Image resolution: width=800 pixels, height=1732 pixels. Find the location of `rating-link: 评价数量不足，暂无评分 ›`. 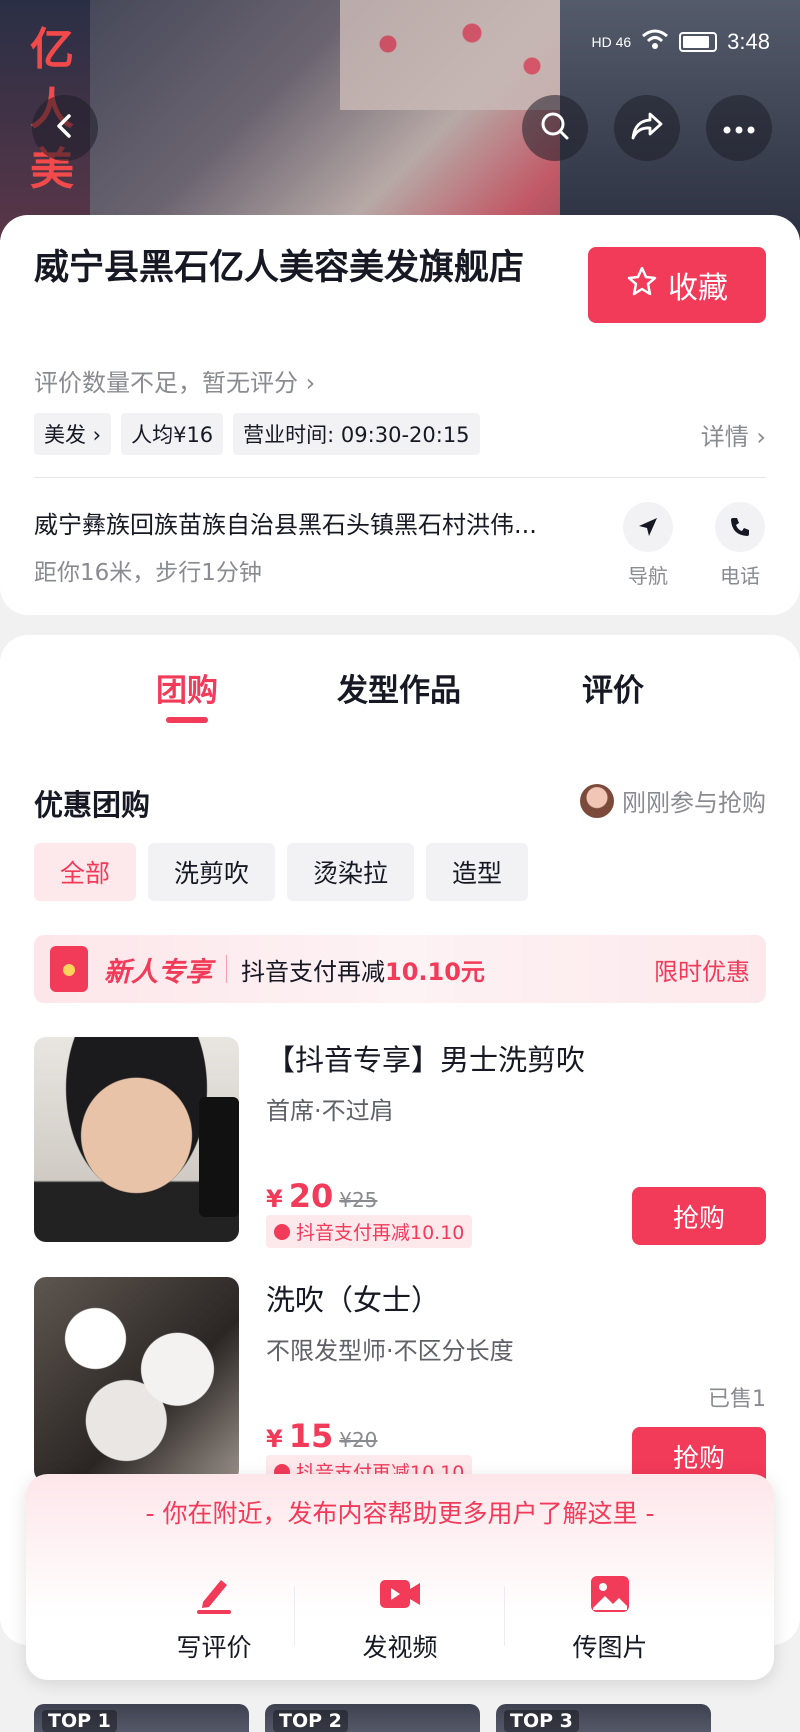

rating-link: 评价数量不足，暂无评分 › is located at coordinates (174, 380).